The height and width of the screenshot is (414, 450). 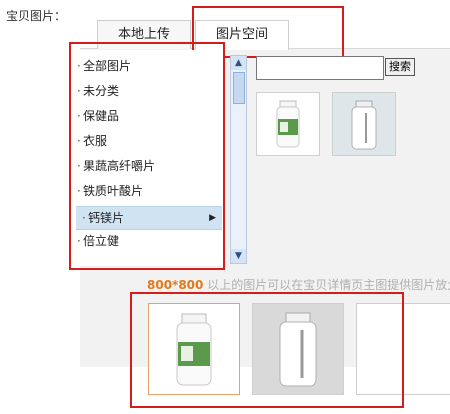 I want to click on search-button: 搜索, so click(x=400, y=67).